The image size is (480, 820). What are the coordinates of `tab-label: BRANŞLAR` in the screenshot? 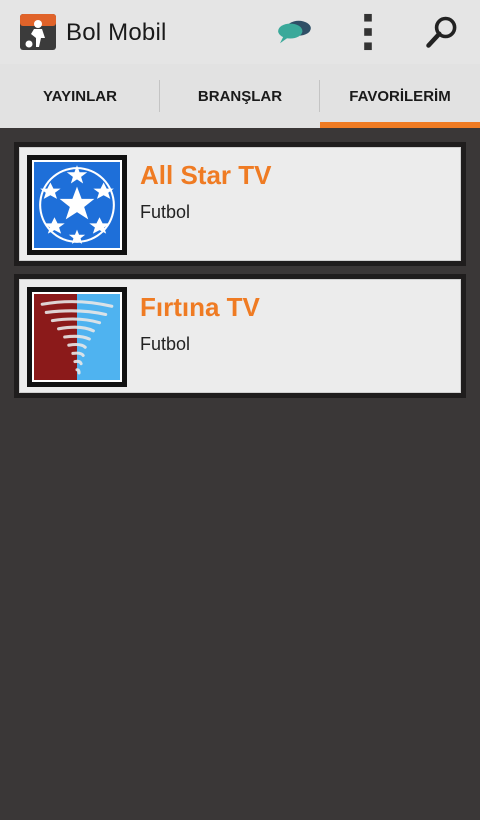 It's located at (240, 96).